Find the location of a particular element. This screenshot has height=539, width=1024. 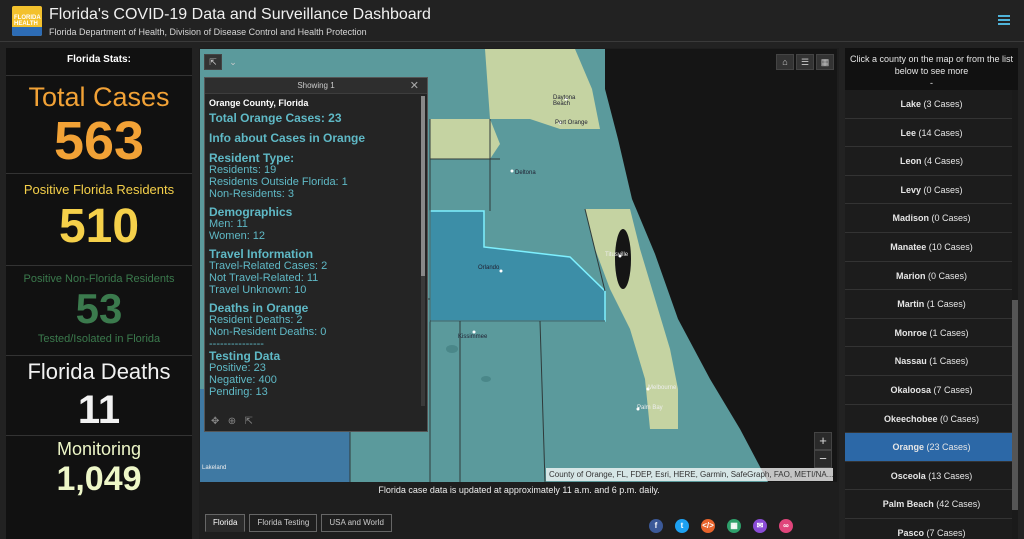

county-item-madison: Madison (0 Cases) is located at coordinates (931, 218).